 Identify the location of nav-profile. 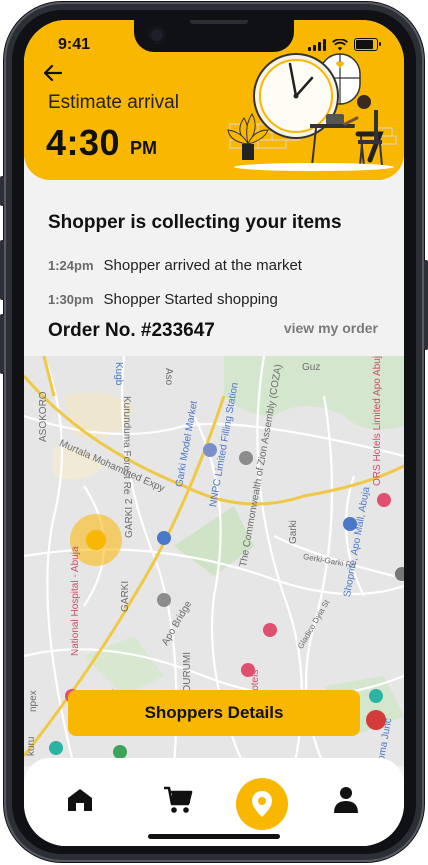
(346, 800).